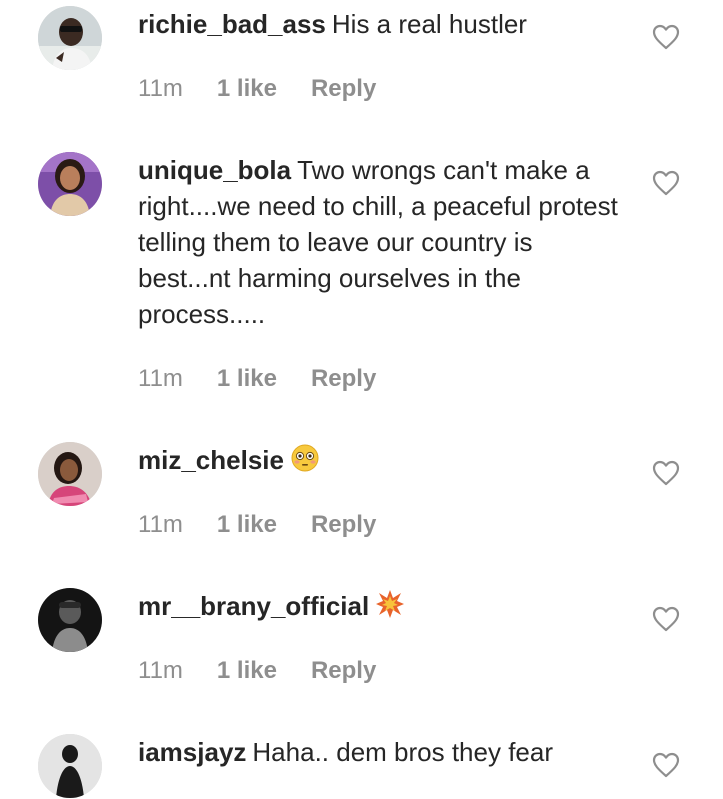  What do you see at coordinates (390, 604) in the screenshot?
I see `collision-emoji` at bounding box center [390, 604].